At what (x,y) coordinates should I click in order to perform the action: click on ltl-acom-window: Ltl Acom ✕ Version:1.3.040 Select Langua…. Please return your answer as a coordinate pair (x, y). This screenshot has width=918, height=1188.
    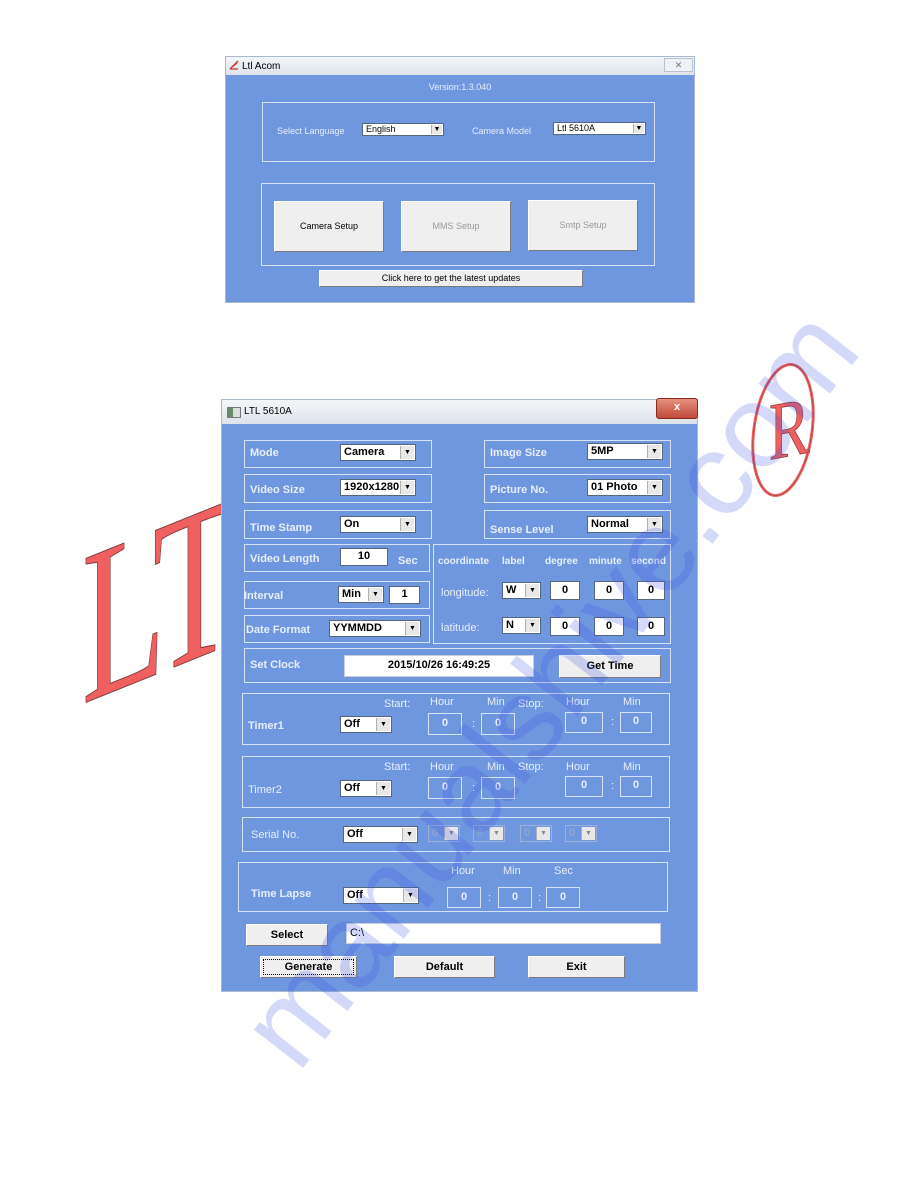
    Looking at the image, I should click on (460, 179).